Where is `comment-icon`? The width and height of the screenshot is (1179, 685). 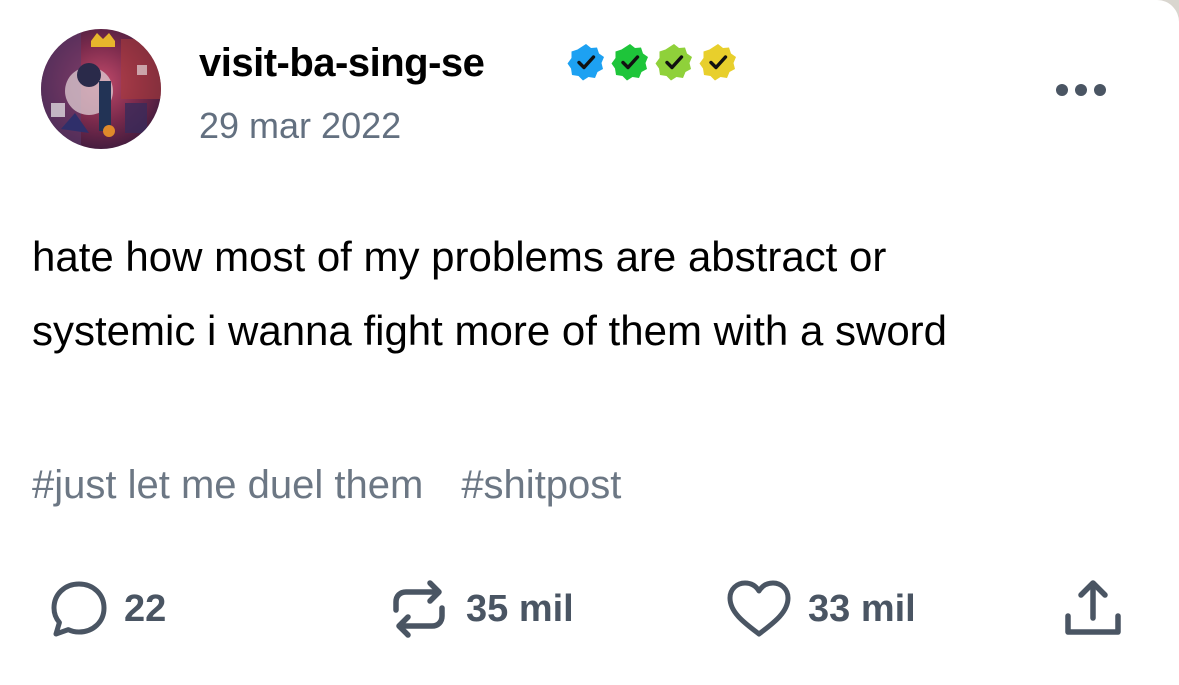
comment-icon is located at coordinates (79, 609).